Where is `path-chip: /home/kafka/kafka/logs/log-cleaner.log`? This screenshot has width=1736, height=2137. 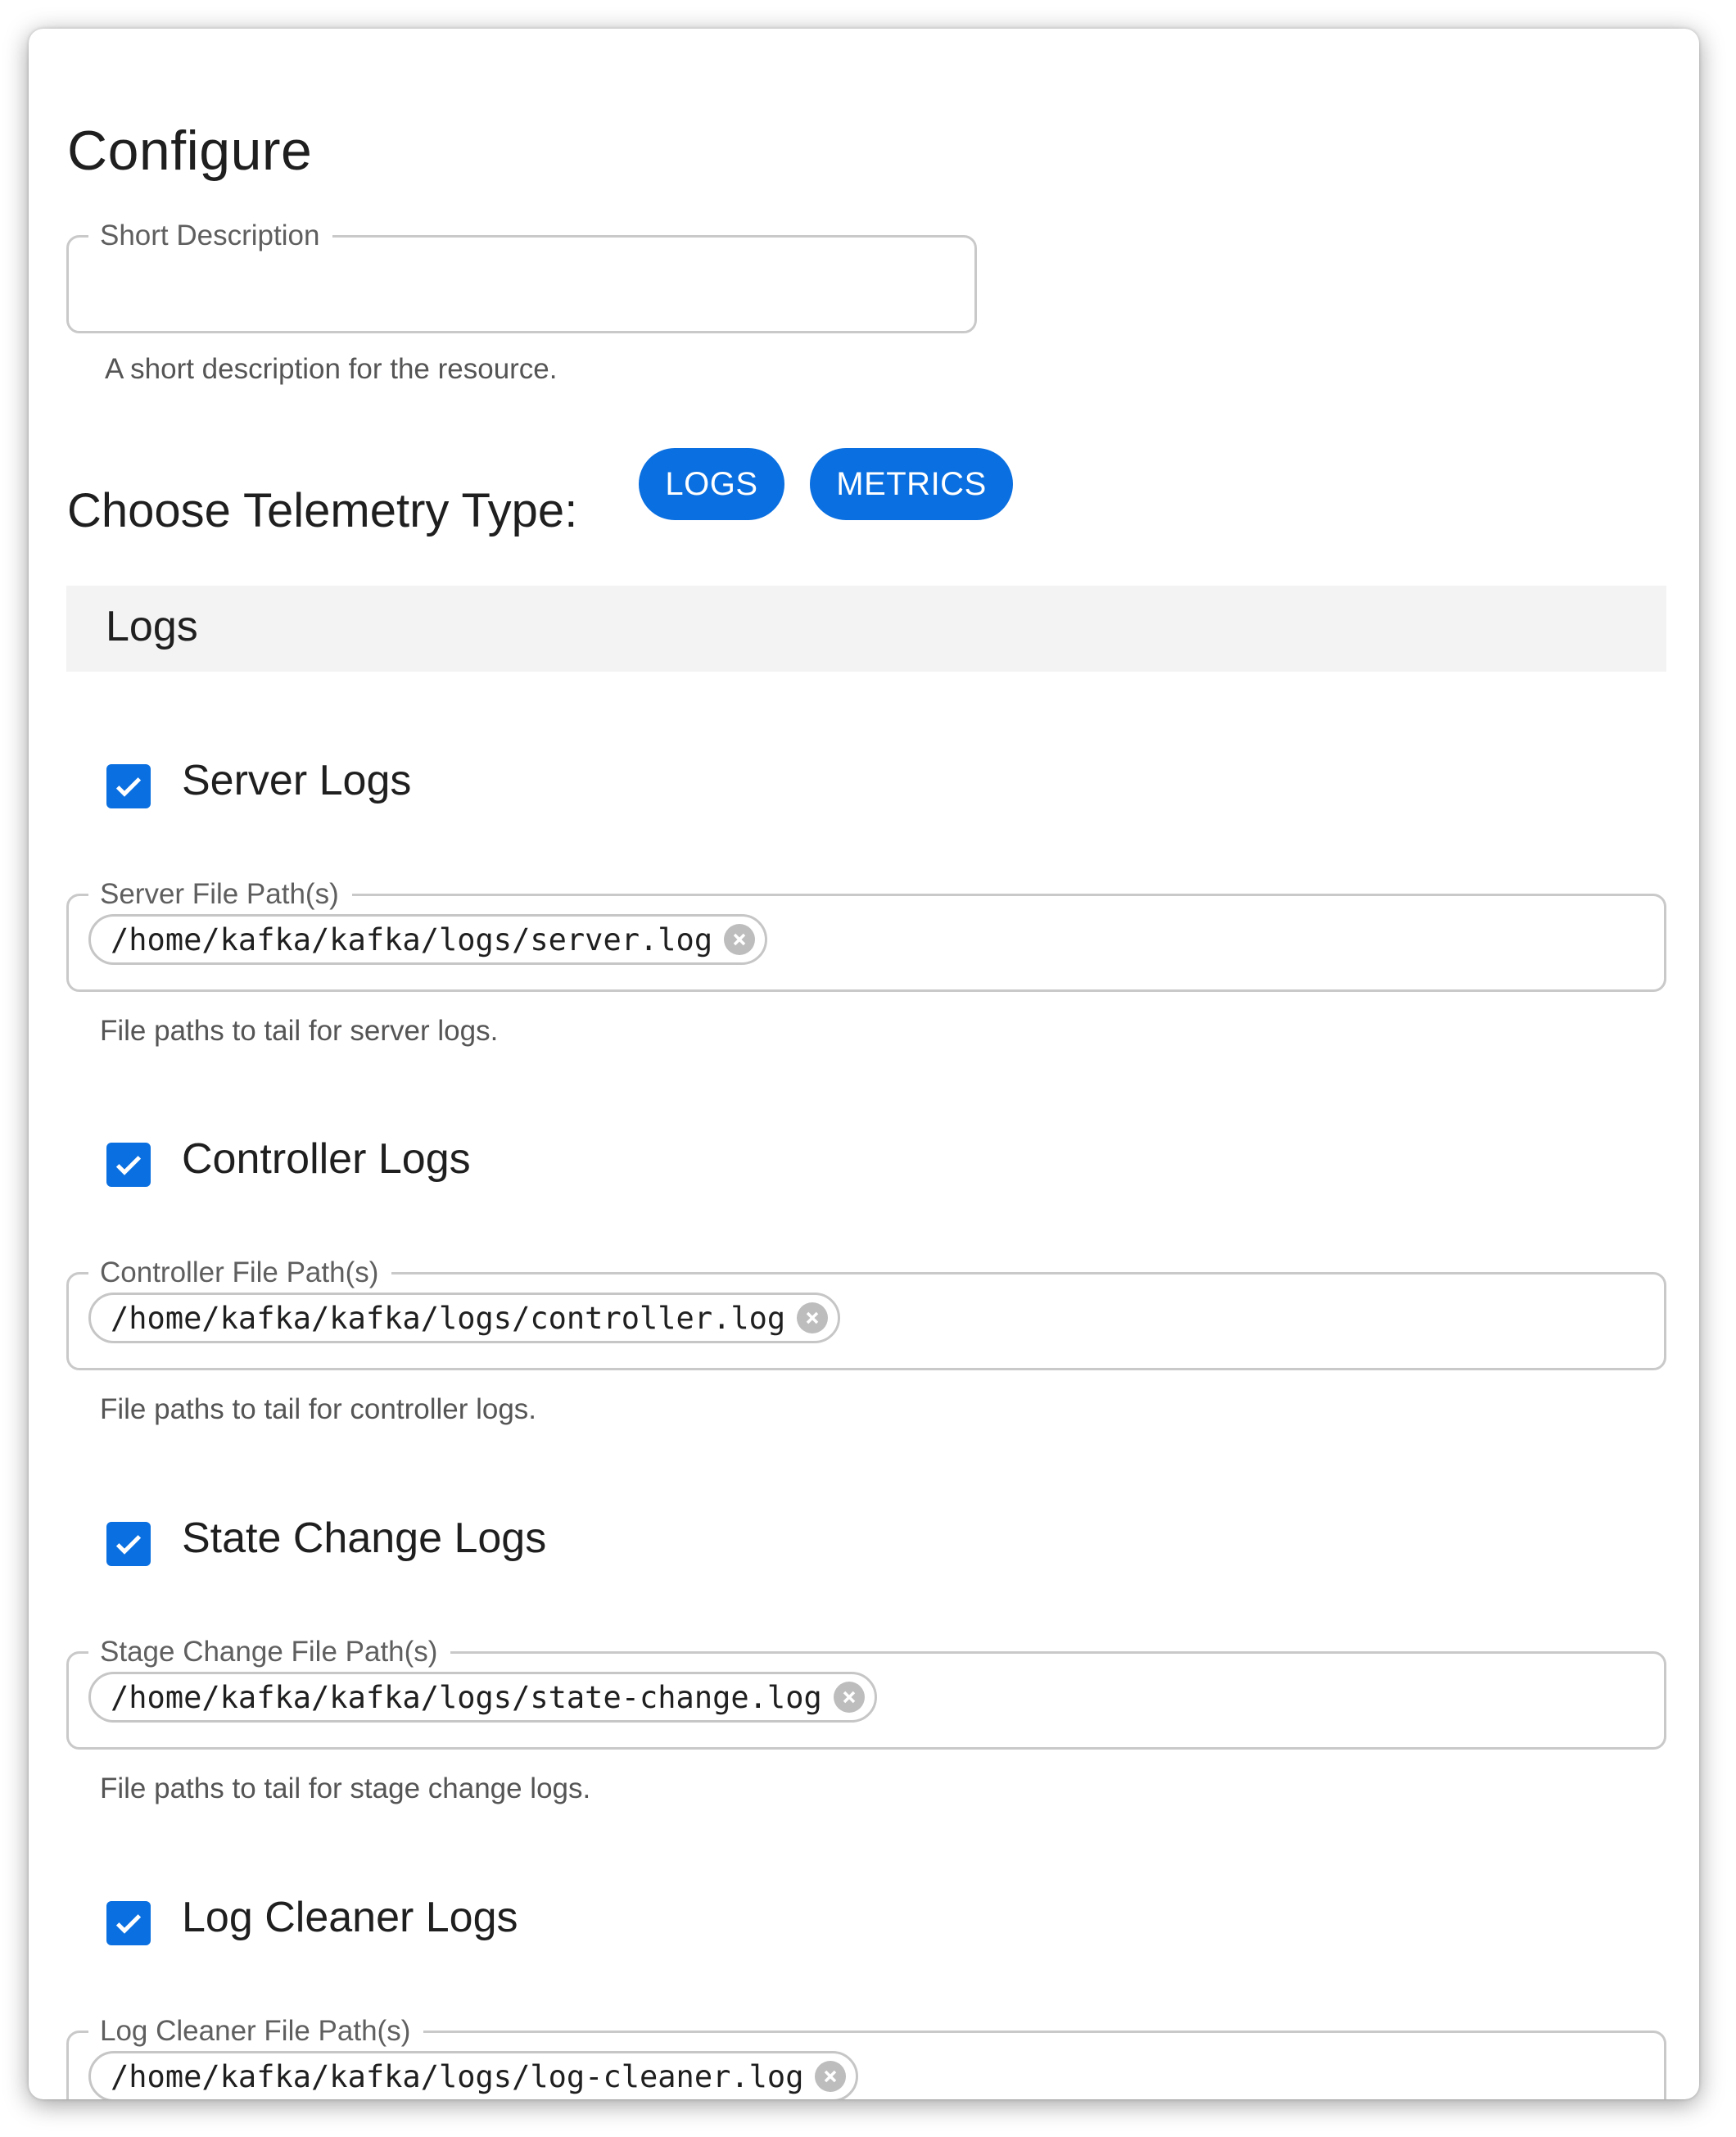
path-chip: /home/kafka/kafka/logs/log-cleaner.log is located at coordinates (473, 2075).